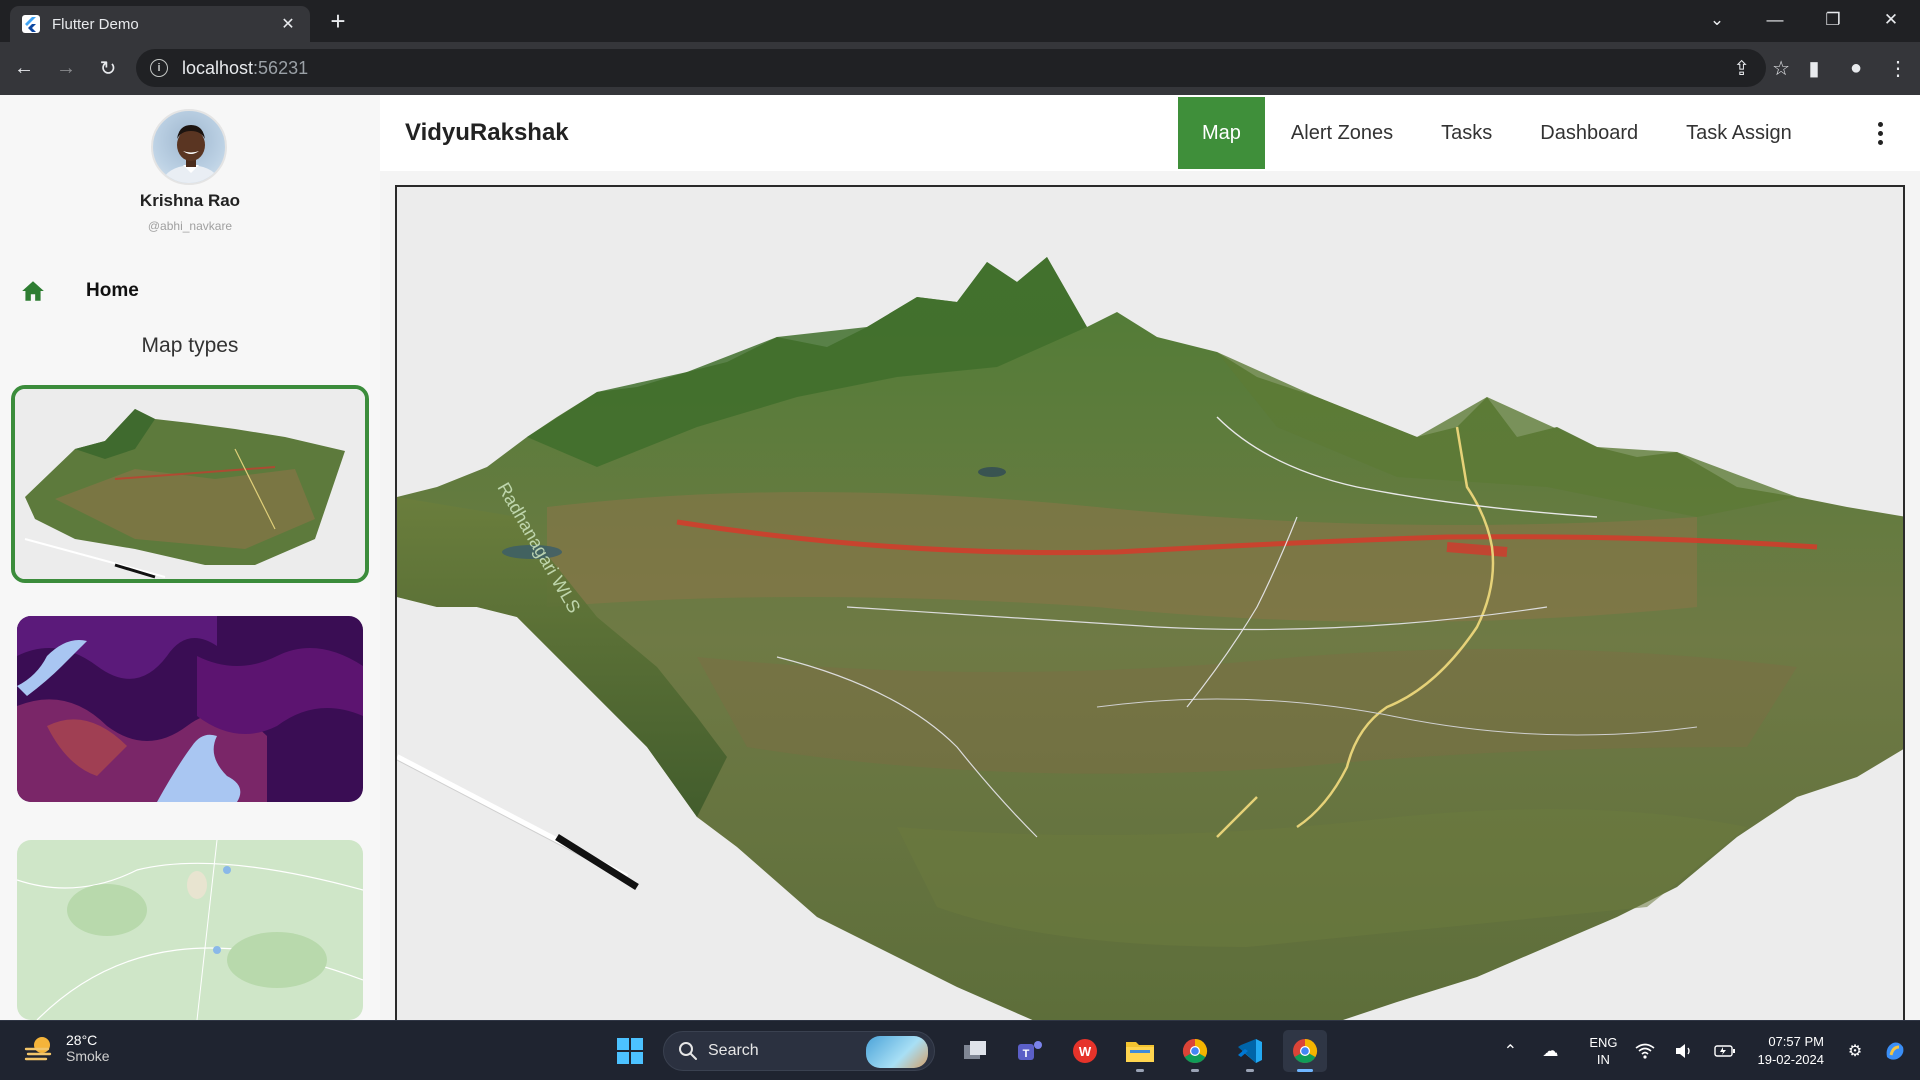 The height and width of the screenshot is (1080, 1920). Describe the element at coordinates (31, 24) in the screenshot. I see `flutter-icon` at that location.